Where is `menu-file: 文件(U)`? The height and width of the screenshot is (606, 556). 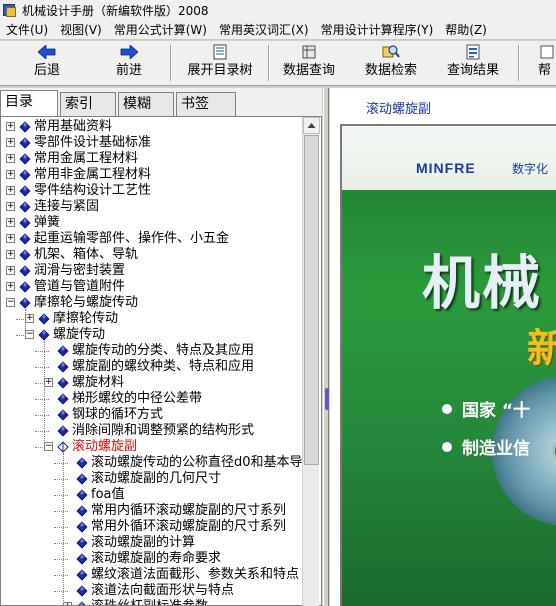
menu-file: 文件(U) is located at coordinates (27, 30).